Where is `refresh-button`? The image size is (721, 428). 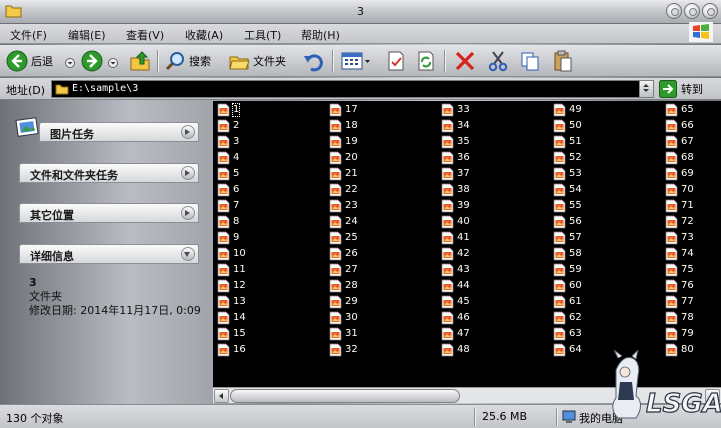
refresh-button is located at coordinates (426, 61).